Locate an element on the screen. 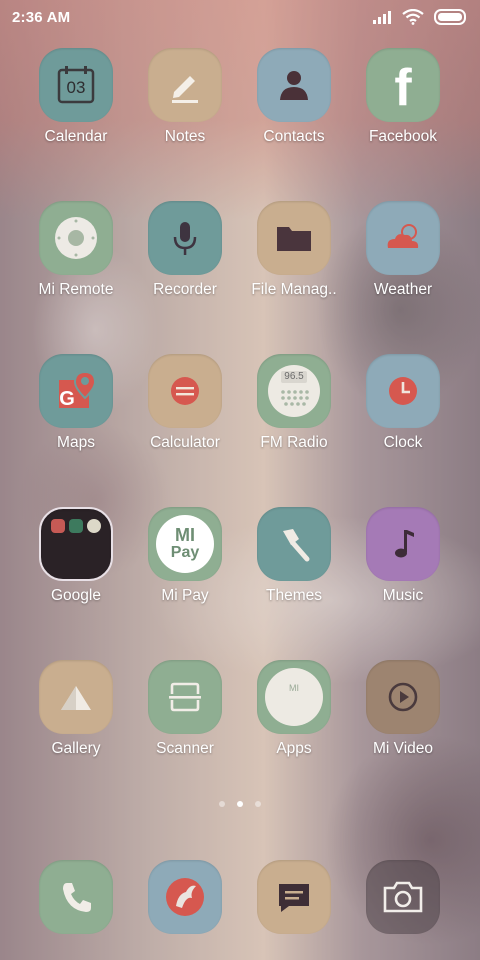  fm-radio-tile: 96.5 is located at coordinates (294, 391).